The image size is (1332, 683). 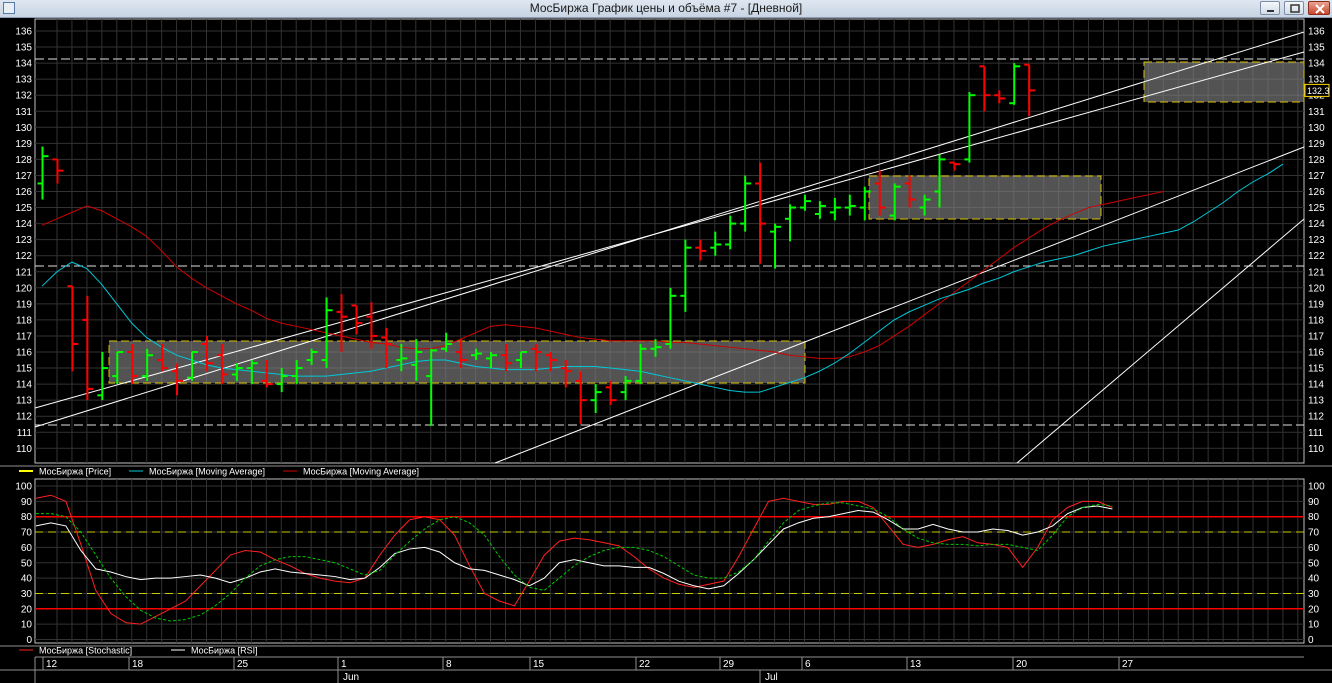 I want to click on y-tick-label-right: 121, so click(x=1316, y=272).